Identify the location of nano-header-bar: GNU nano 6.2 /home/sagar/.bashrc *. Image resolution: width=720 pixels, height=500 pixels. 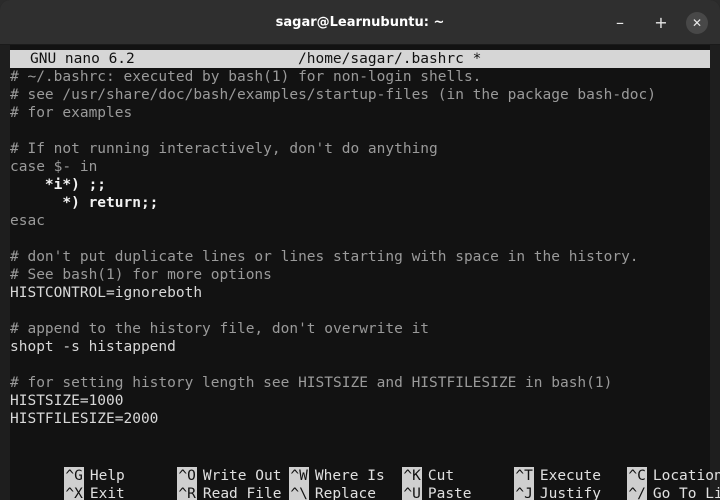
(360, 59).